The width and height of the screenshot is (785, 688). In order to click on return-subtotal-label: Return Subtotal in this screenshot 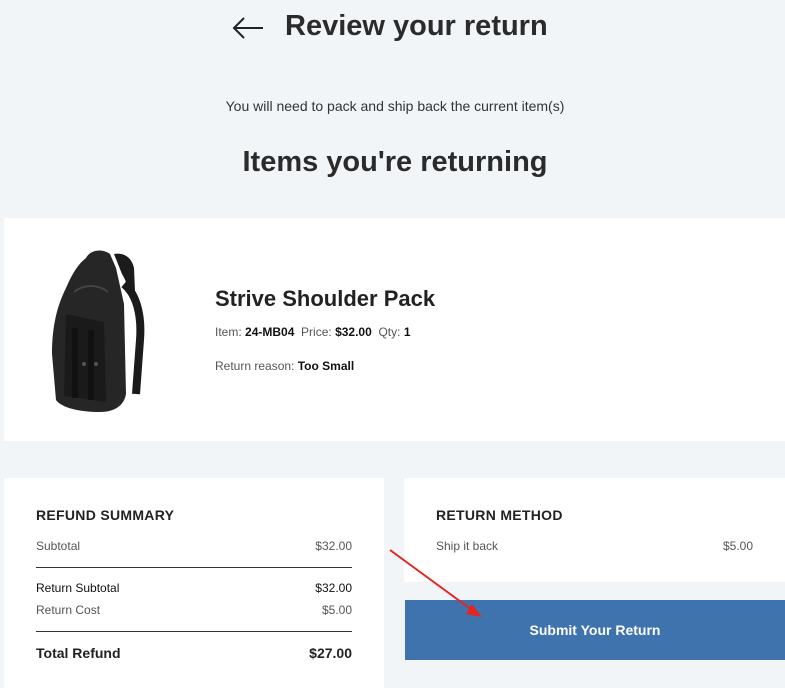, I will do `click(78, 588)`.